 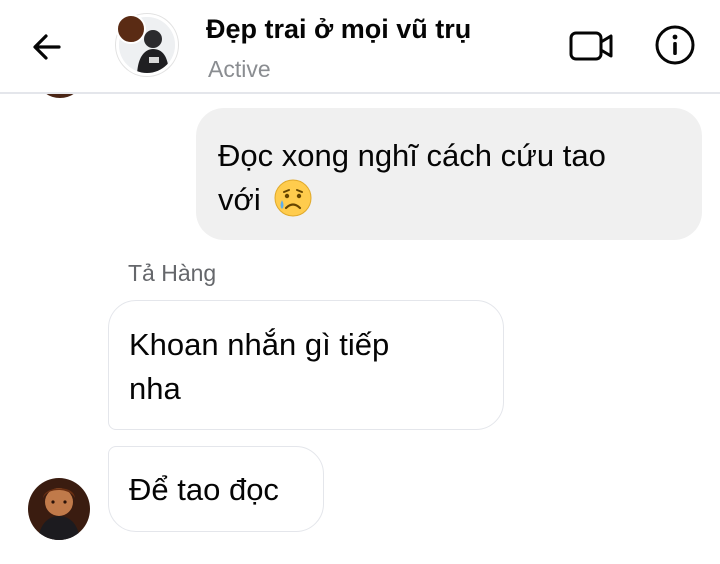 What do you see at coordinates (131, 29) in the screenshot?
I see `group-member-avatar` at bounding box center [131, 29].